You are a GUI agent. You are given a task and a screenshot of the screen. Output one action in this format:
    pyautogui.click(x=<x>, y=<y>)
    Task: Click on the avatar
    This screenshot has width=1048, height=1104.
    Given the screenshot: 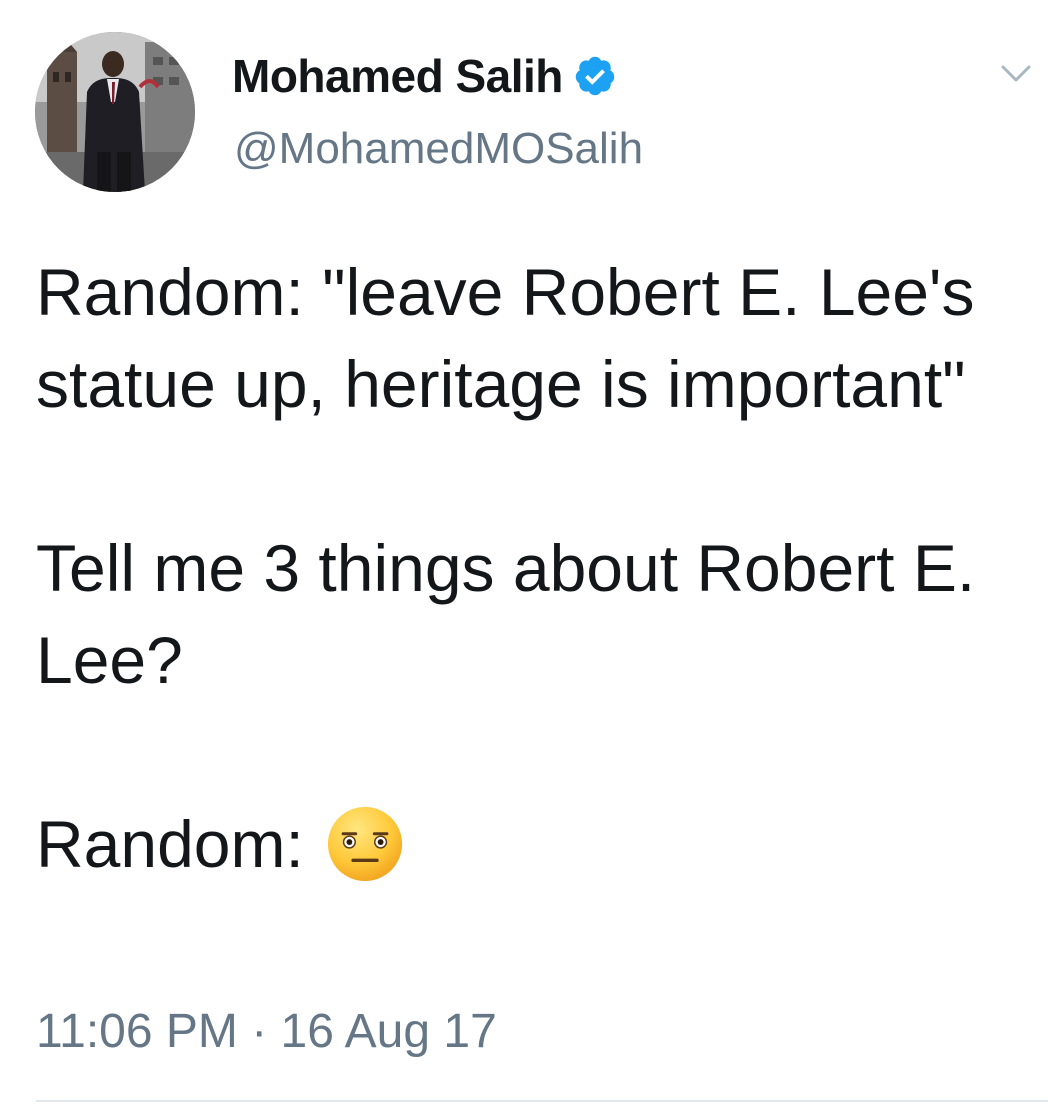 What is the action you would take?
    pyautogui.click(x=115, y=112)
    